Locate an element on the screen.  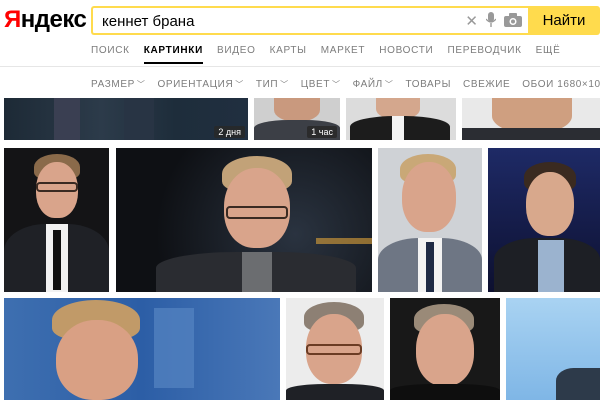
tab-translator: ПЕРЕВОДЧИК is located at coordinates (484, 50).